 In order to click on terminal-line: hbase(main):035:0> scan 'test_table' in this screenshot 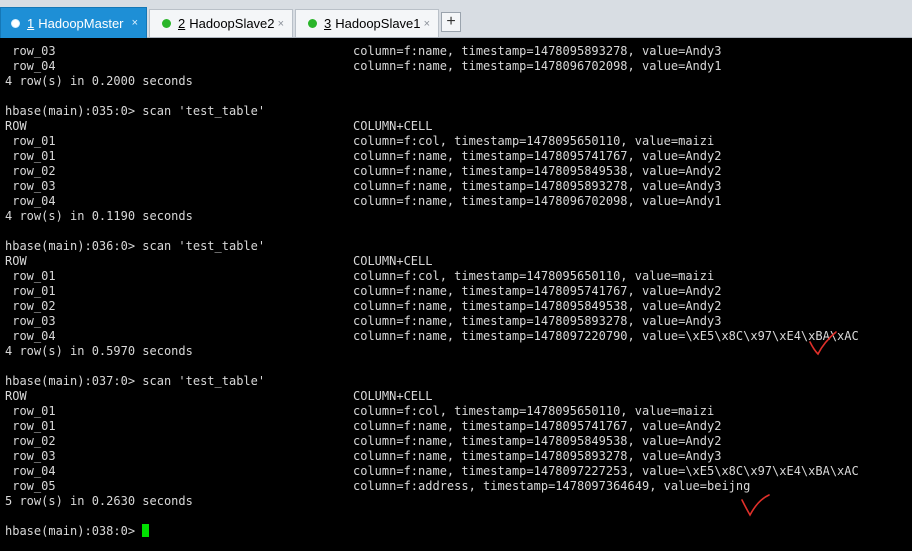, I will do `click(135, 111)`.